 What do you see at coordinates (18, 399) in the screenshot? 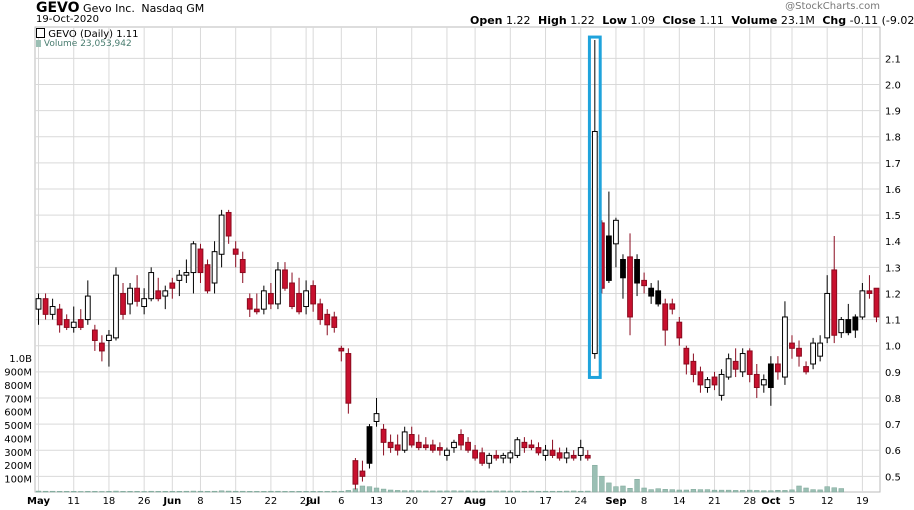
I see `volume-tick-label: 700M` at bounding box center [18, 399].